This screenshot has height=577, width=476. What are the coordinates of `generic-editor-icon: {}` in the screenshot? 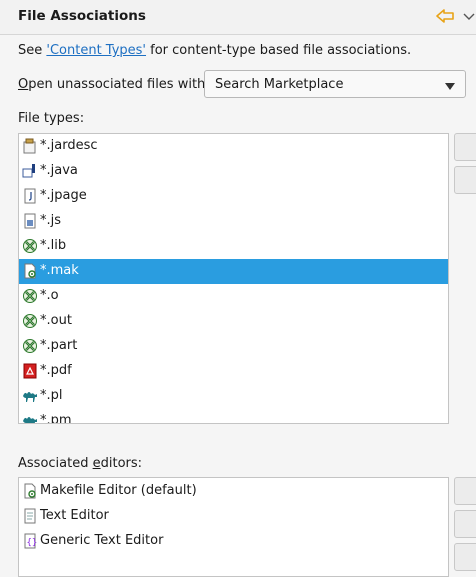 It's located at (30, 541).